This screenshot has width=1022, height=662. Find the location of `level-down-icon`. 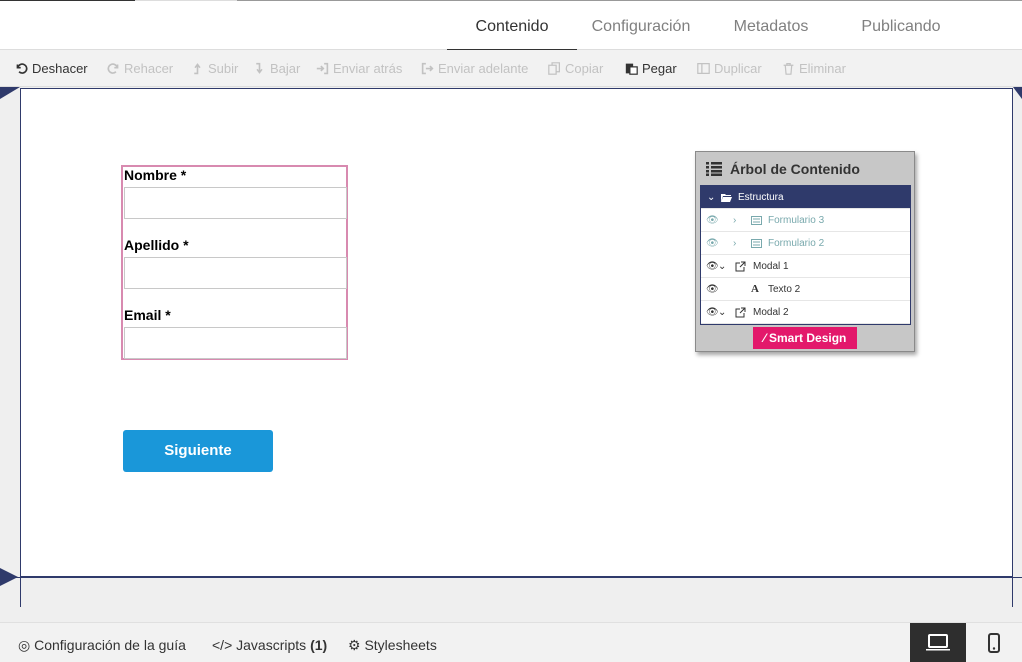

level-down-icon is located at coordinates (259, 68).